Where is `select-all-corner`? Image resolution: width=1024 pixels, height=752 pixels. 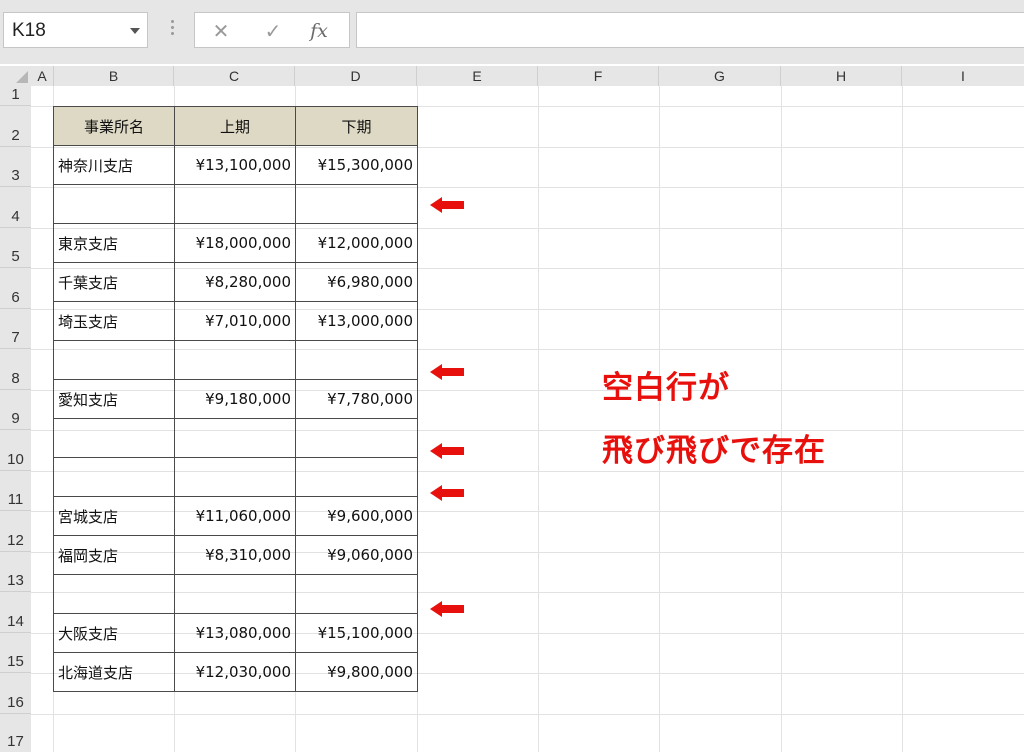 select-all-corner is located at coordinates (15, 76).